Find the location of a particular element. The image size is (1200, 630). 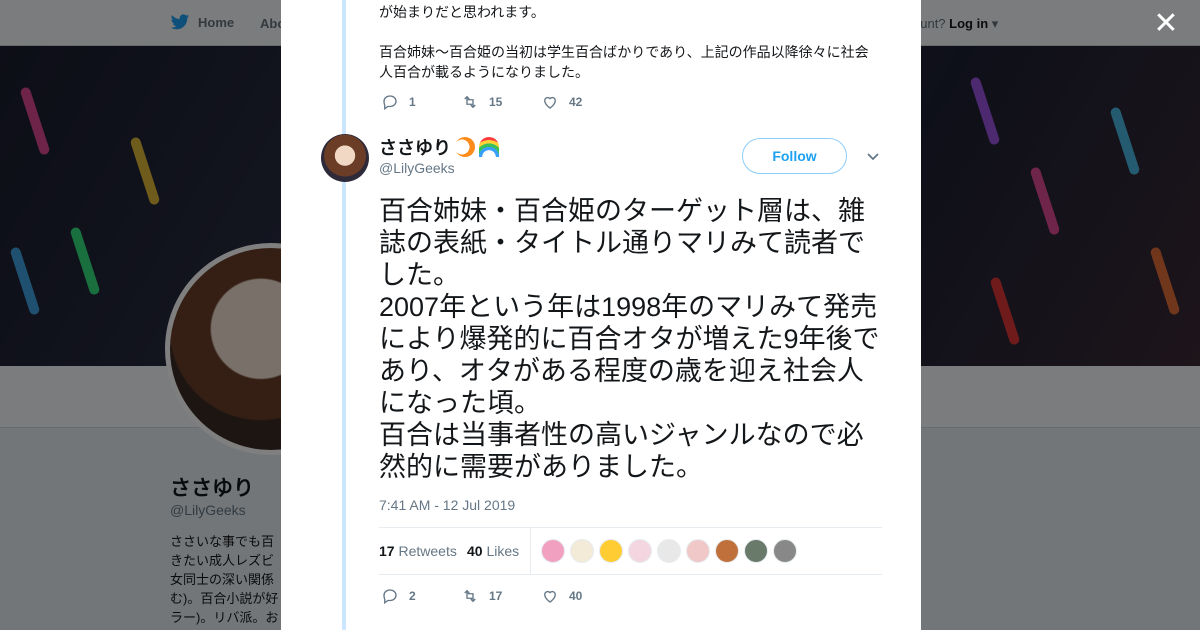

like-button: 42 is located at coordinates (581, 102).